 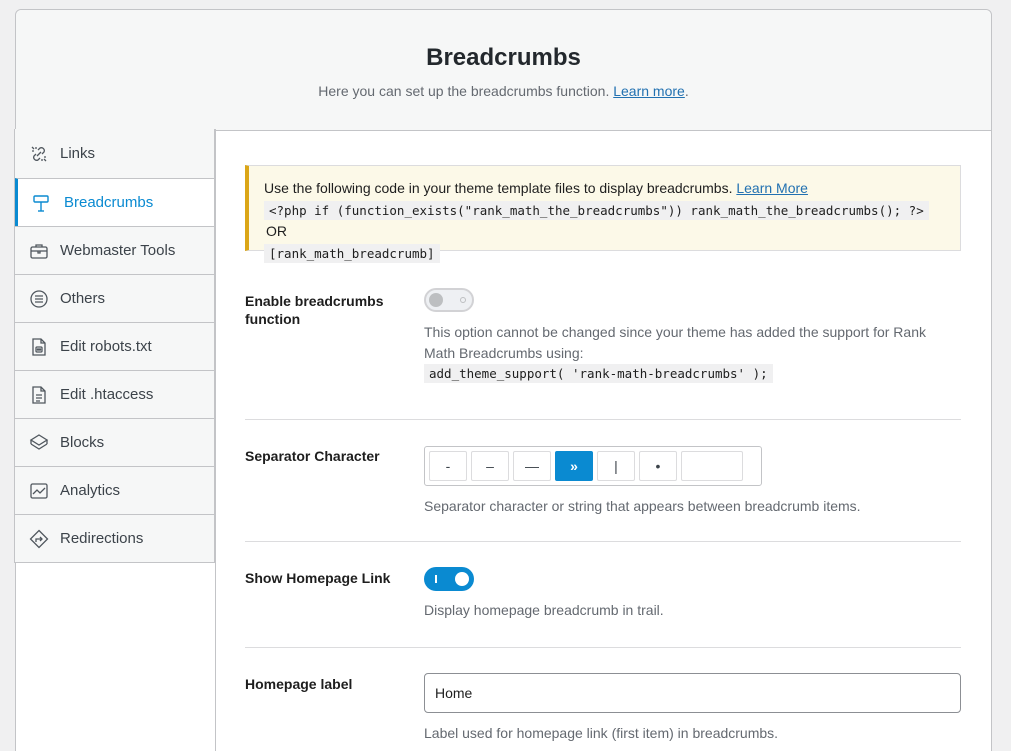 I want to click on sidebar-item-label: Others, so click(x=83, y=298).